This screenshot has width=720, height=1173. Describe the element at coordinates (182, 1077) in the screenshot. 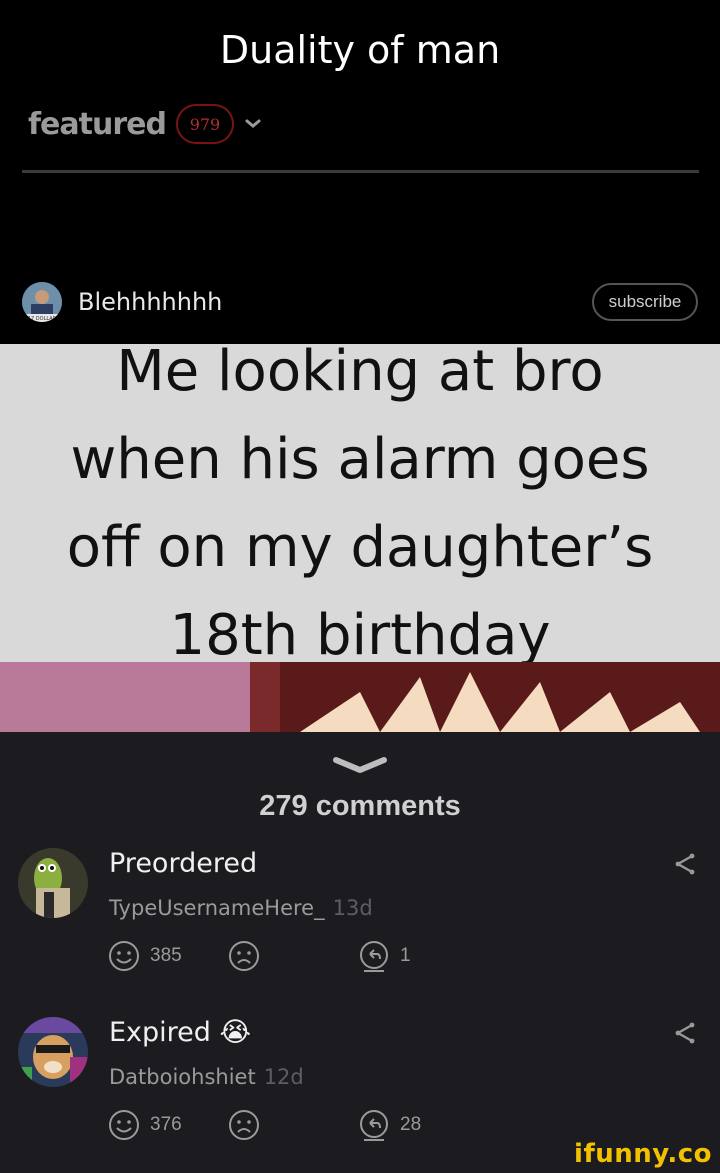

I see `comment-username: Datboiohshiet` at that location.